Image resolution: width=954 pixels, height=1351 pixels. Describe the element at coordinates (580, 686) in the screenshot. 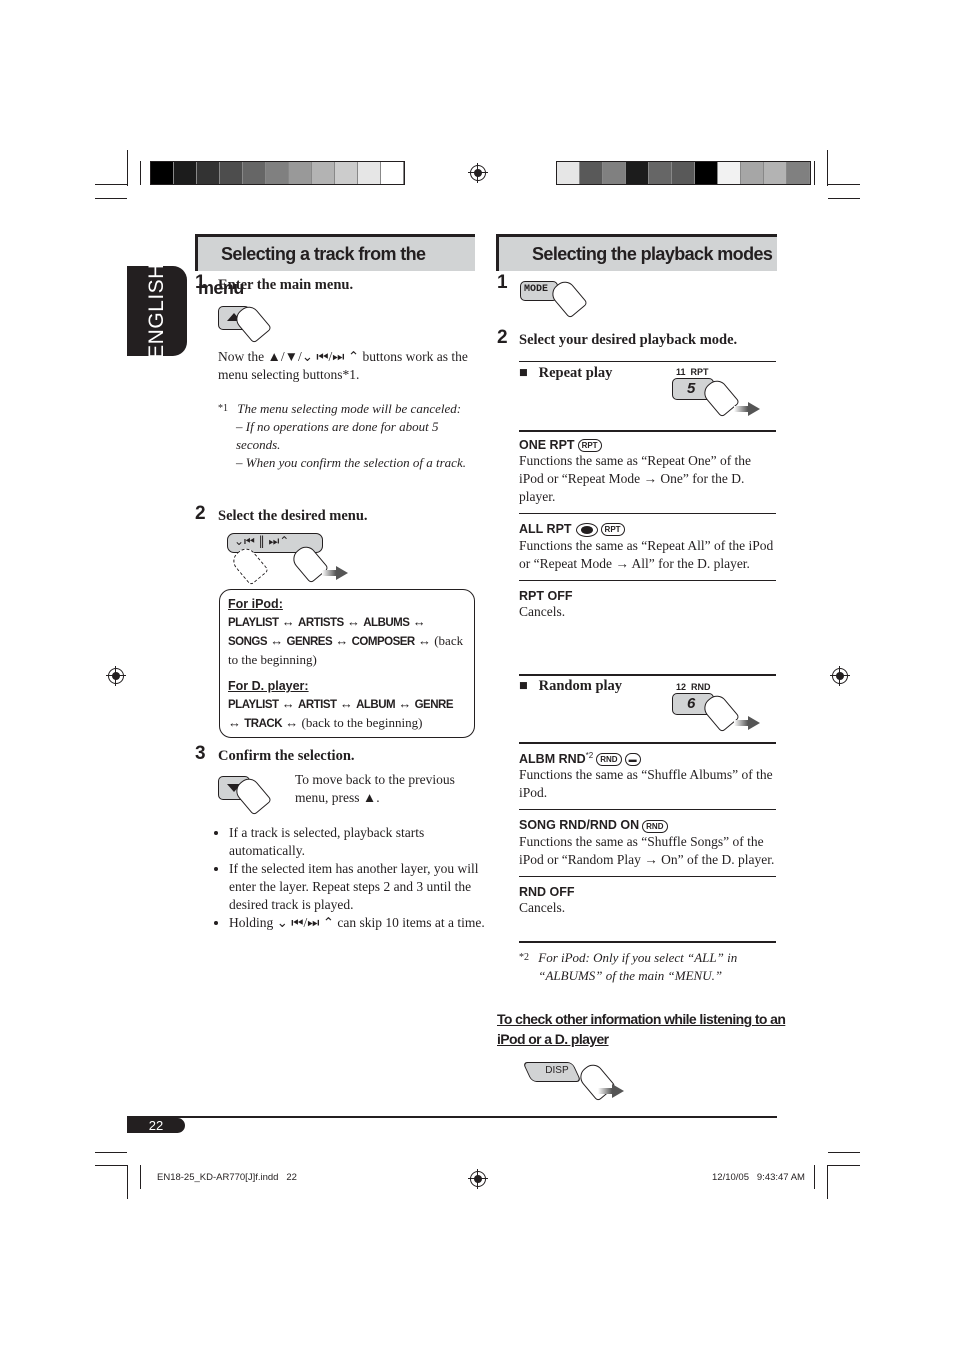

I see `random-play-label: Random play` at that location.